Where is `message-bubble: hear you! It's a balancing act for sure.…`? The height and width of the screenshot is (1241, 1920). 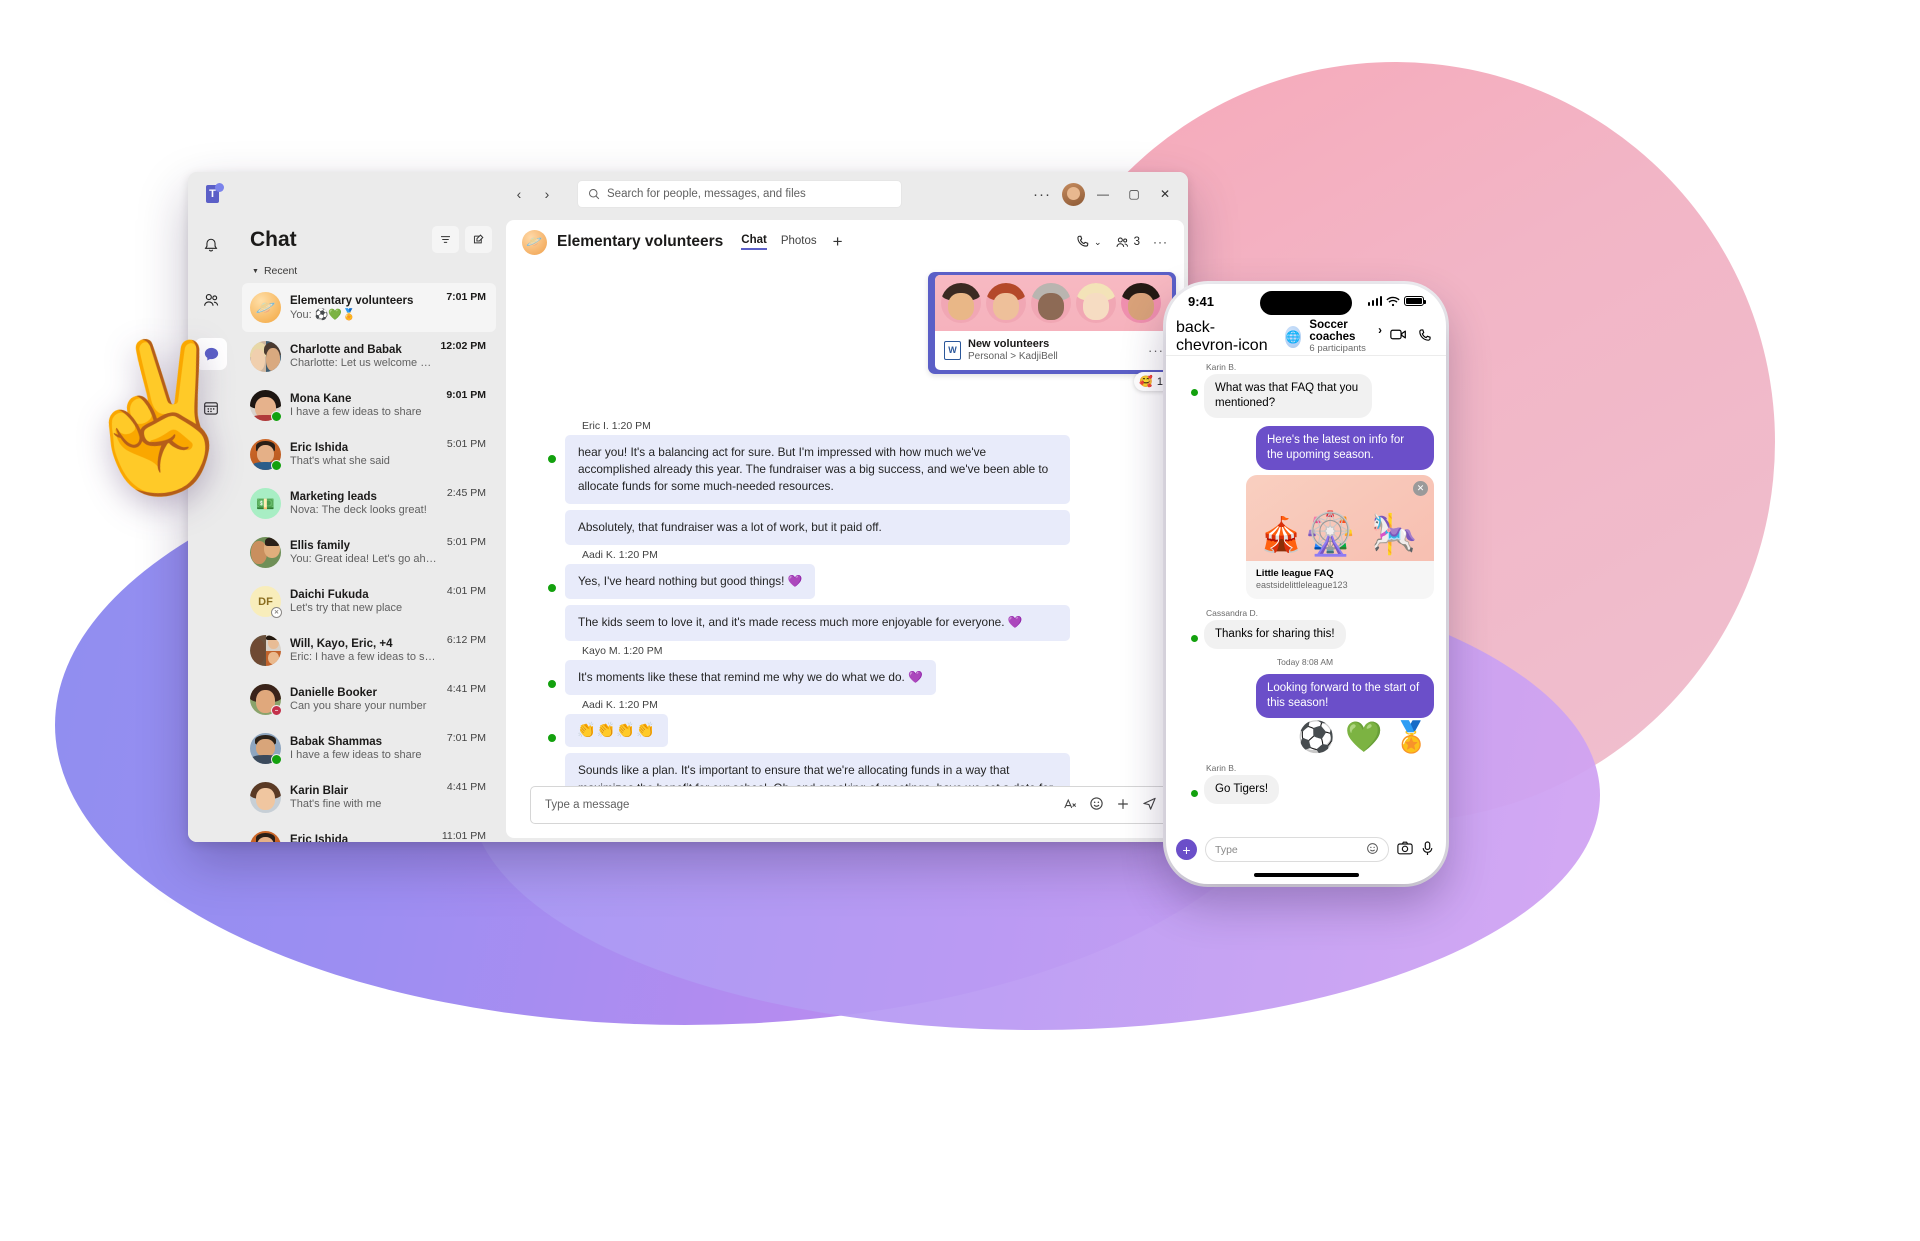 message-bubble: hear you! It's a balancing act for sure.… is located at coordinates (817, 470).